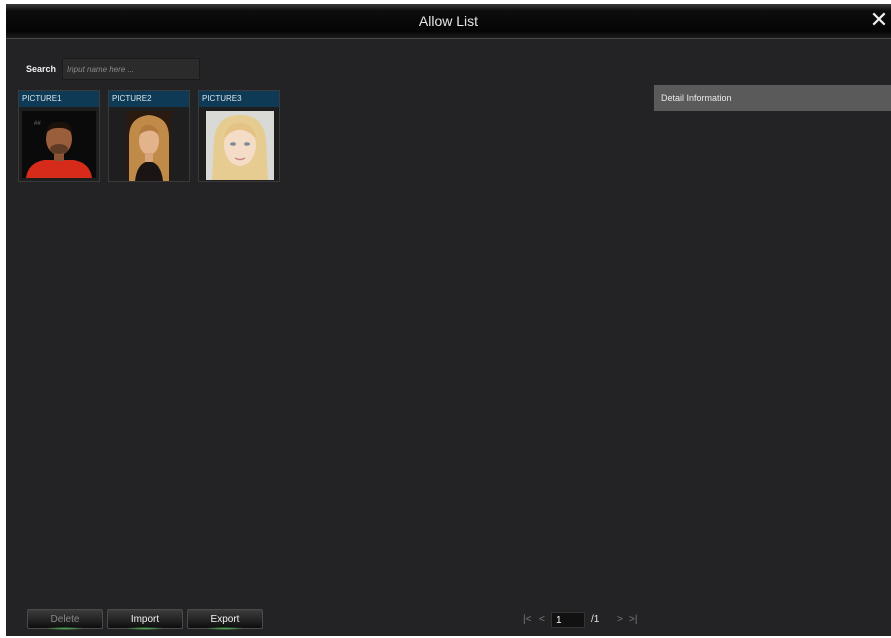  What do you see at coordinates (149, 99) in the screenshot?
I see `picture-name: PICTURE2` at bounding box center [149, 99].